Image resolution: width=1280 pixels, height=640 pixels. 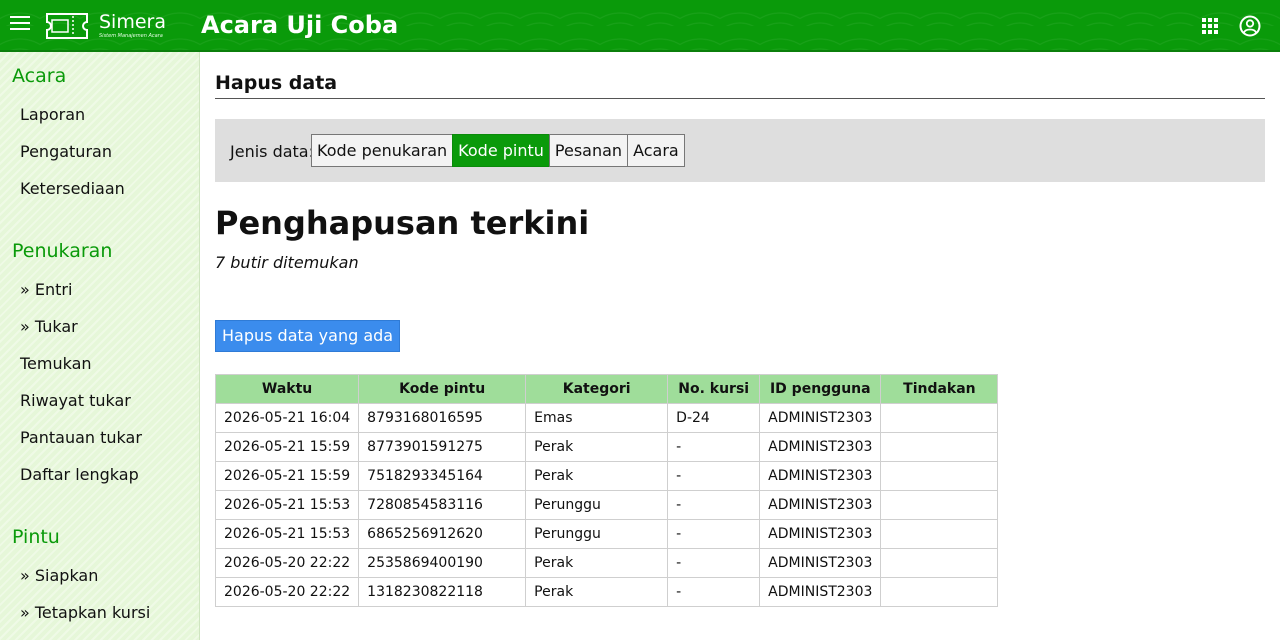 What do you see at coordinates (36, 537) in the screenshot?
I see `sidebar-section-pintu: Pintu` at bounding box center [36, 537].